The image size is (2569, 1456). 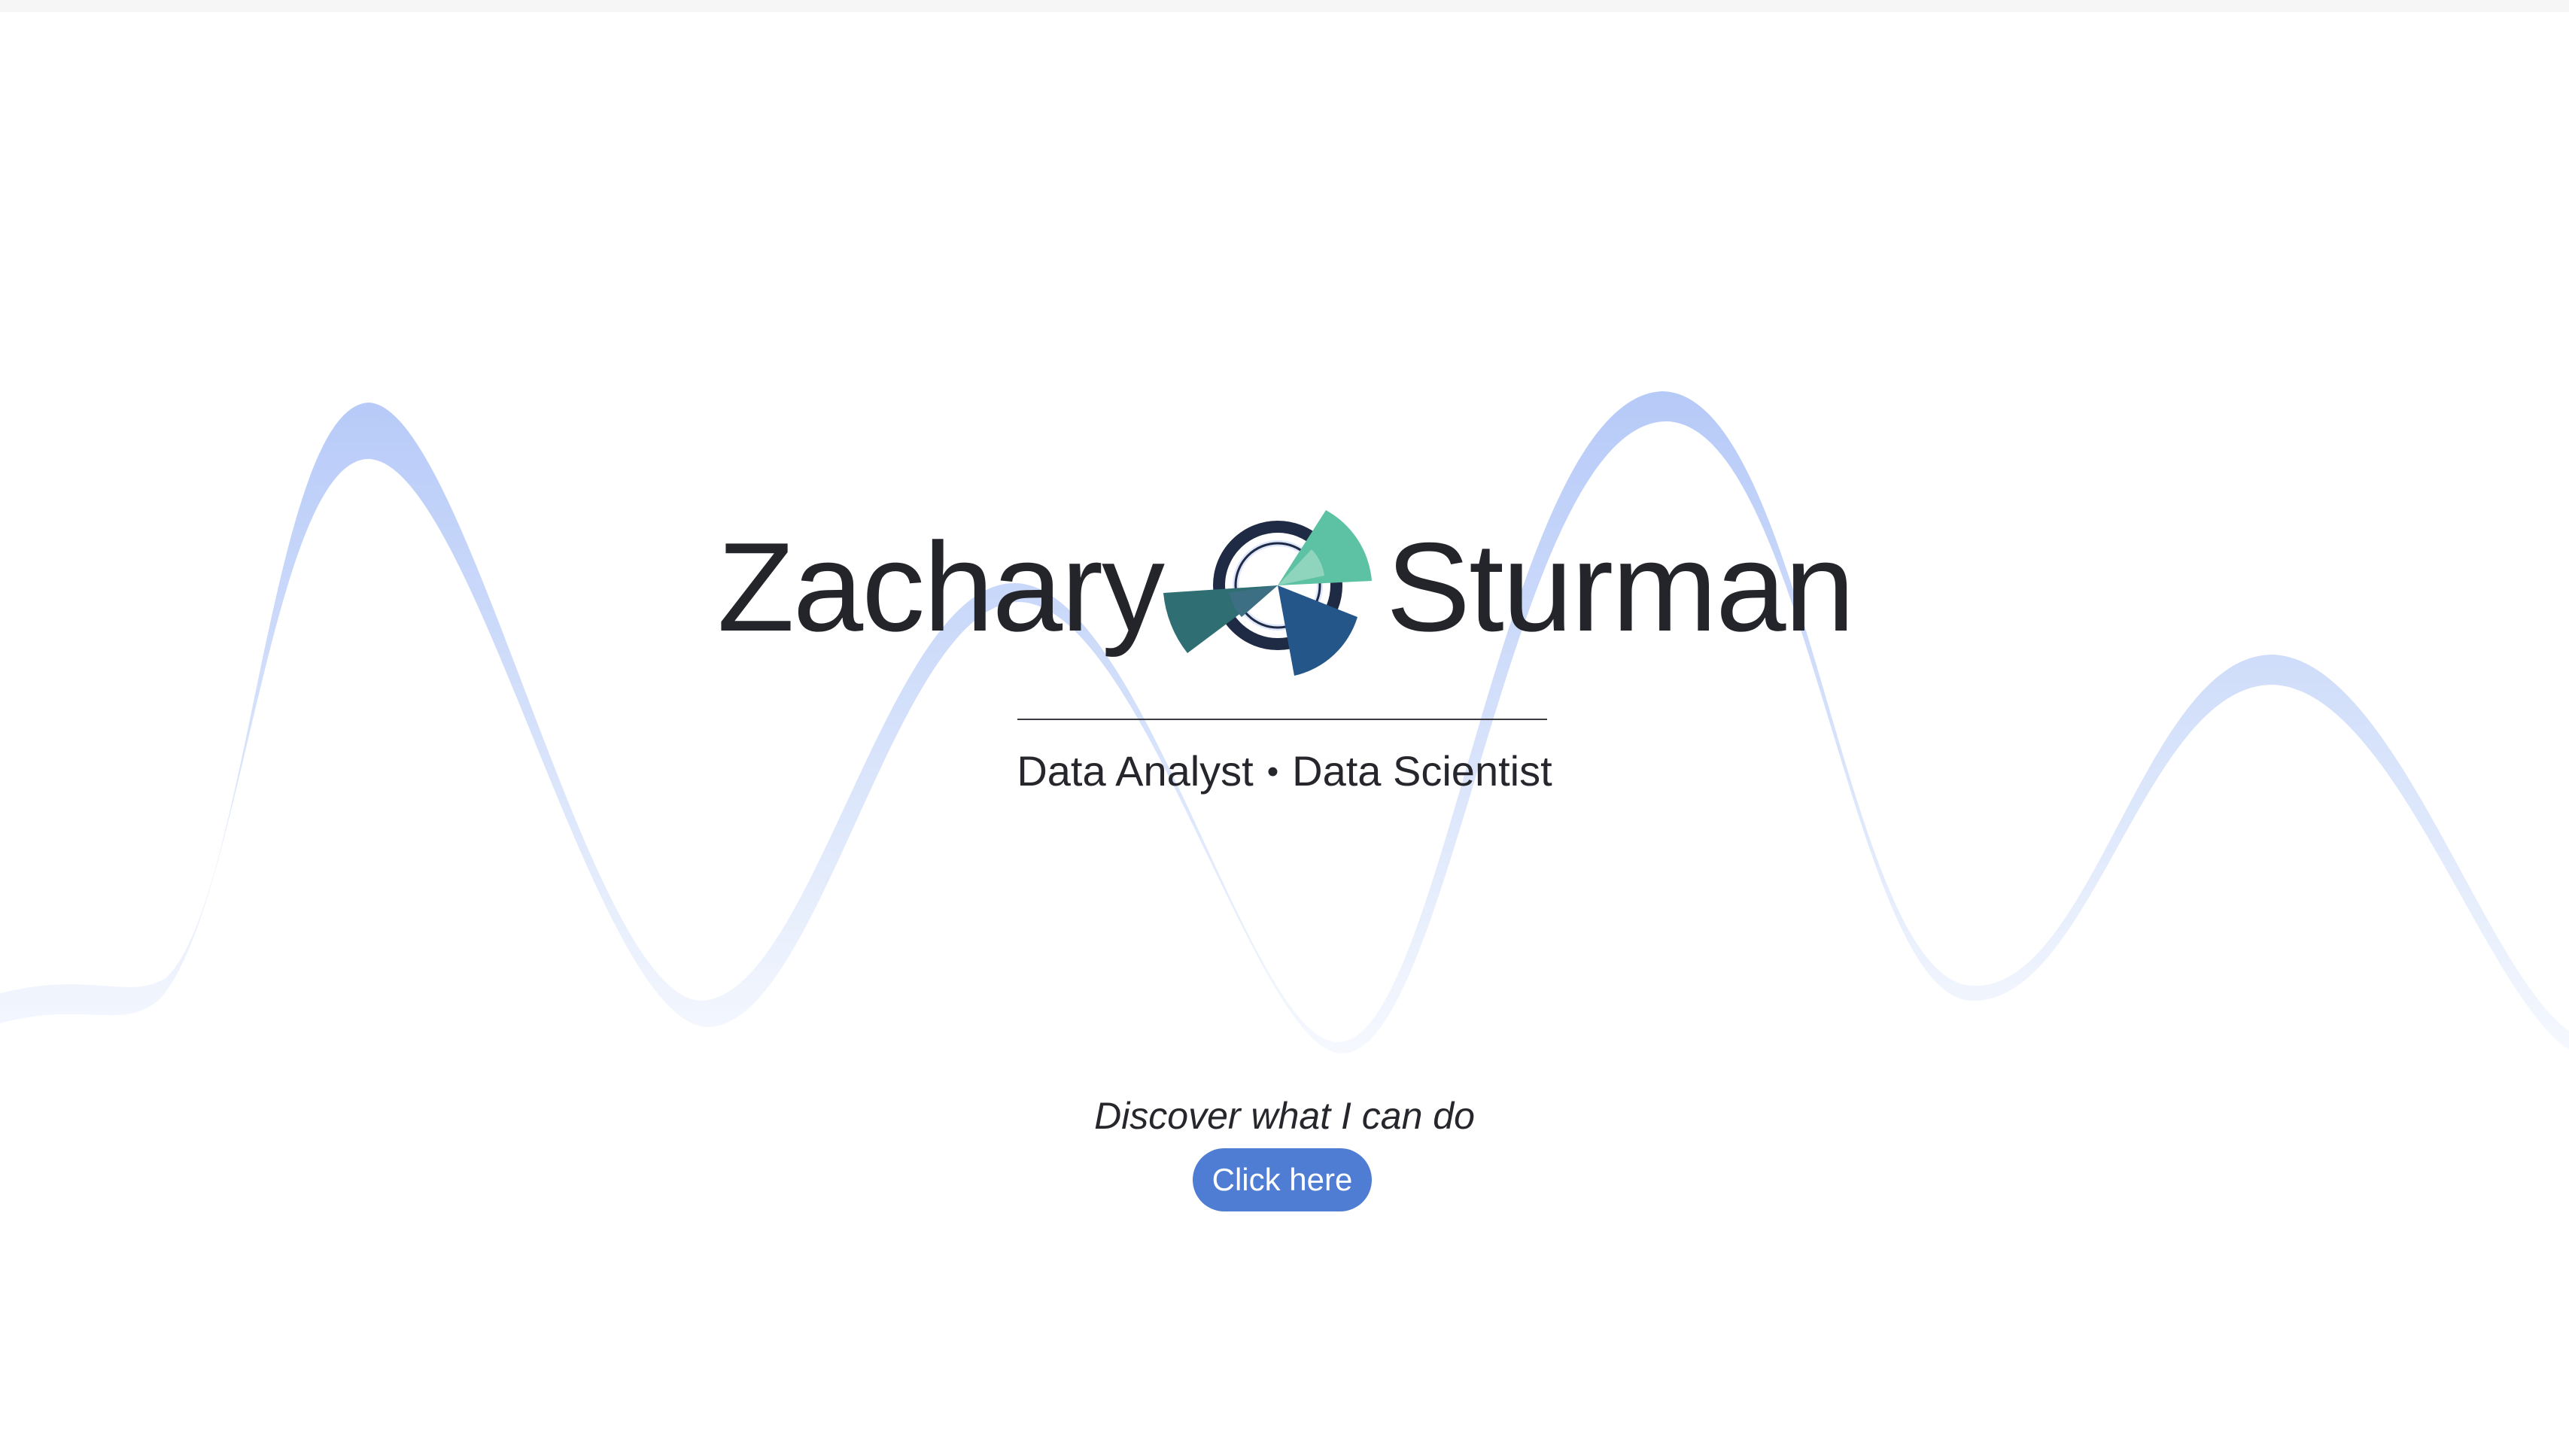 I want to click on radial-chart-logo-icon, so click(x=1267, y=593).